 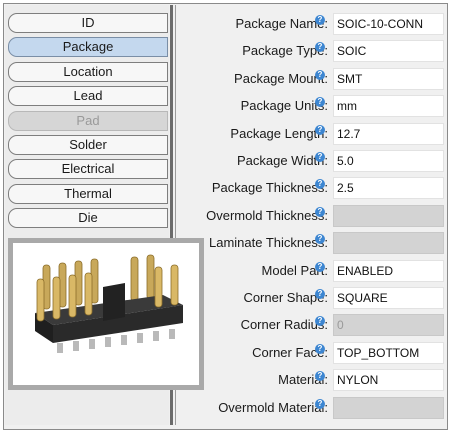 What do you see at coordinates (388, 106) in the screenshot?
I see `package-units-field: mm` at bounding box center [388, 106].